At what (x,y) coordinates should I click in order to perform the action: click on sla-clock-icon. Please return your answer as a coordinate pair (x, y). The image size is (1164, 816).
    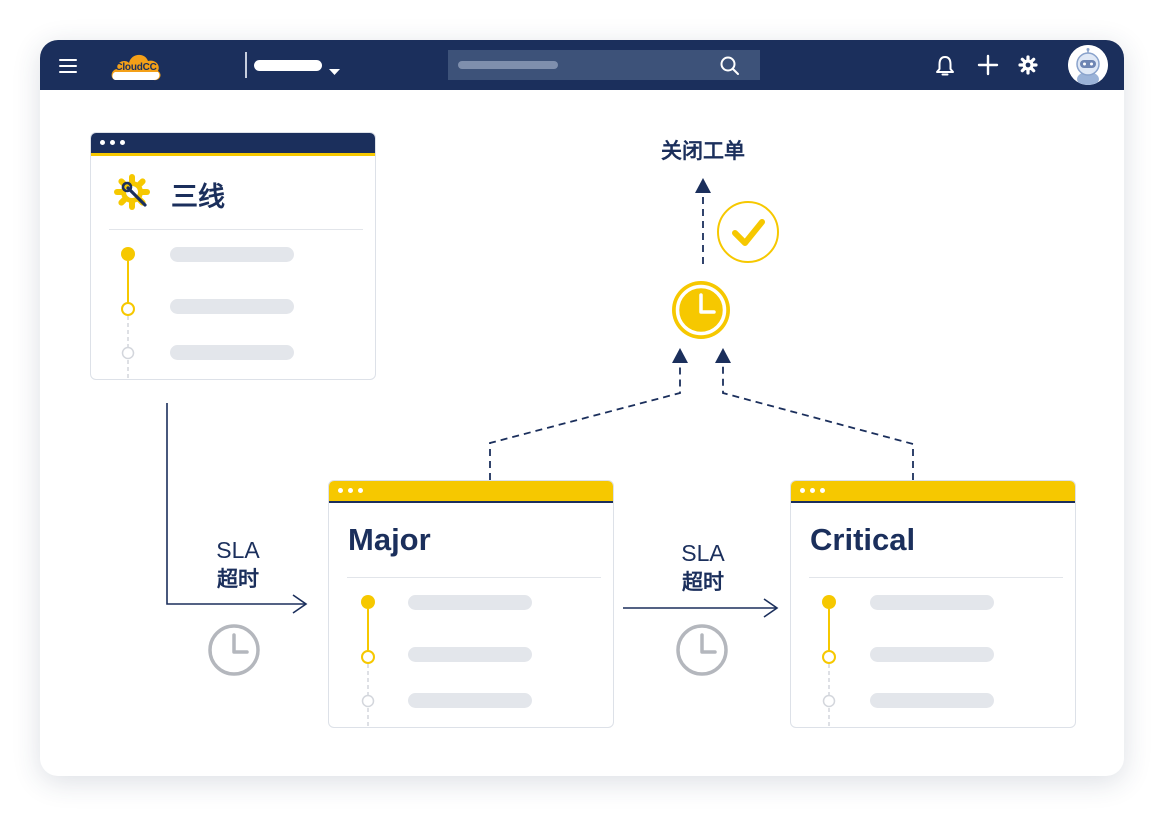
    Looking at the image, I should click on (701, 310).